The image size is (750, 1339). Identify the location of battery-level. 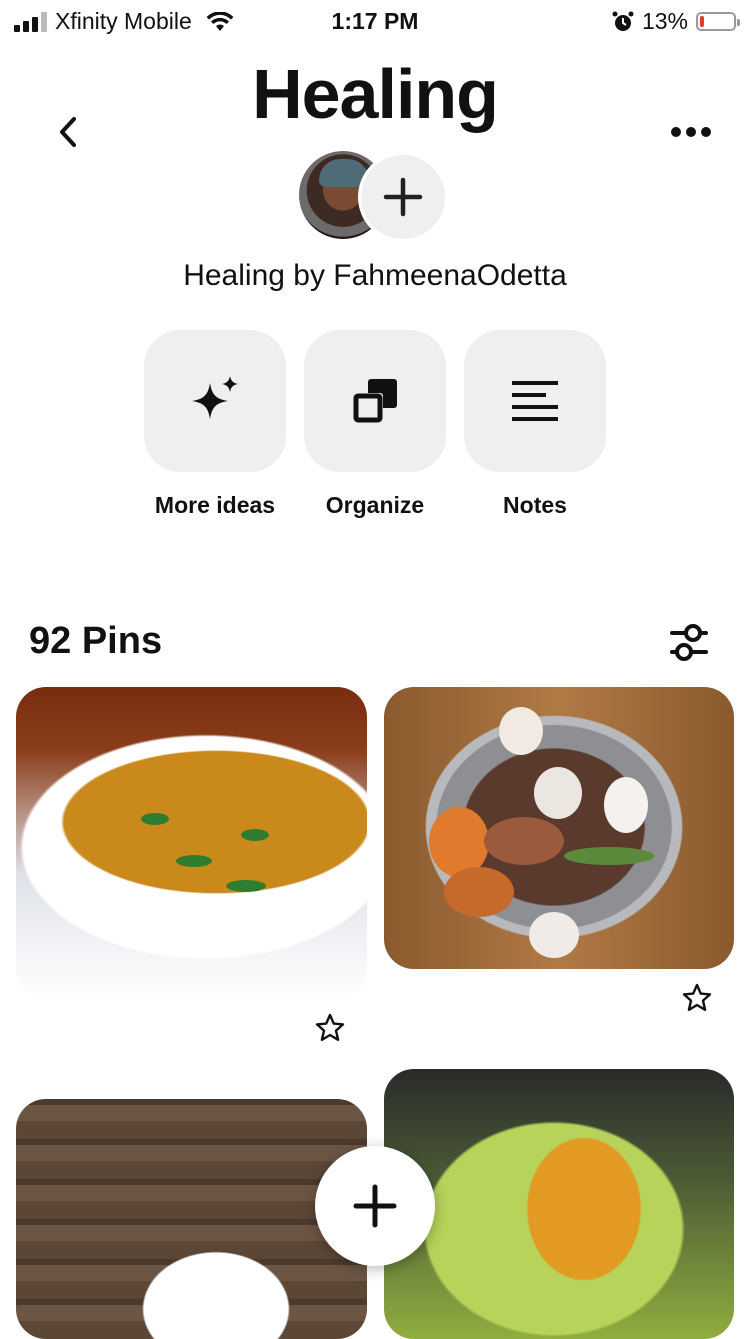
(702, 21).